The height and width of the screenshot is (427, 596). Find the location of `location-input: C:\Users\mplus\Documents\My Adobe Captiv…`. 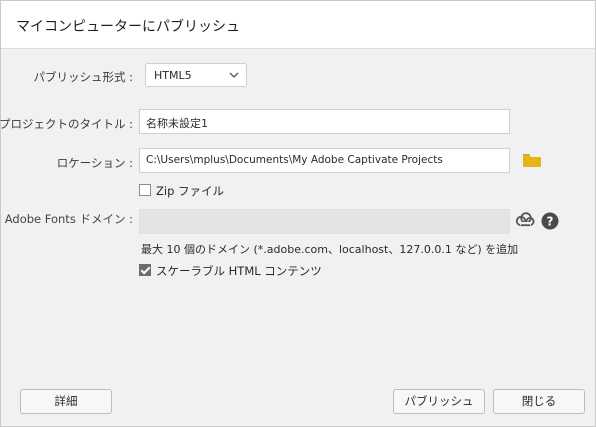

location-input: C:\Users\mplus\Documents\My Adobe Captiv… is located at coordinates (324, 160).